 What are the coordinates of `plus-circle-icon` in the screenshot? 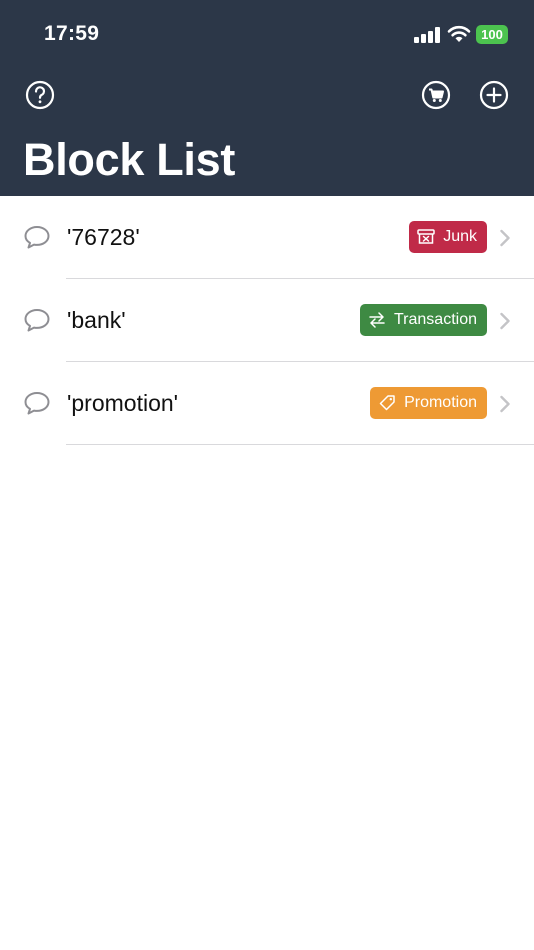 It's located at (494, 95).